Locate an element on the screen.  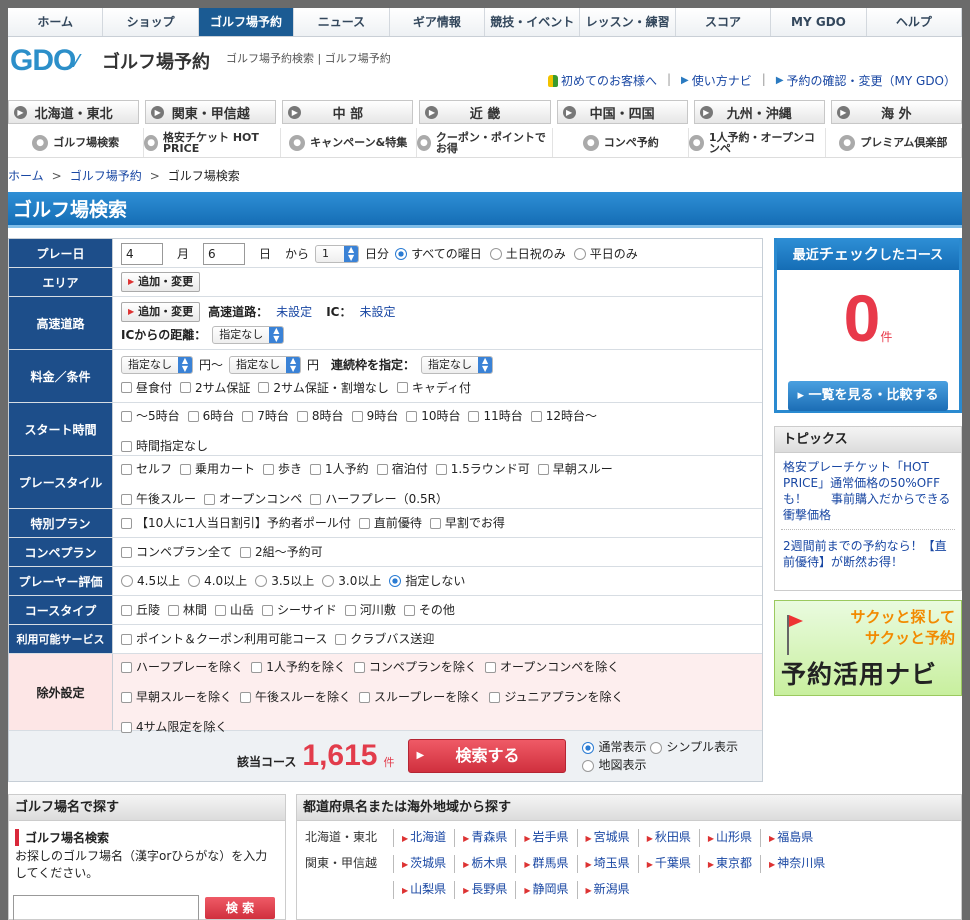
checkbox-option: キャディ付 is located at coordinates (433, 388).